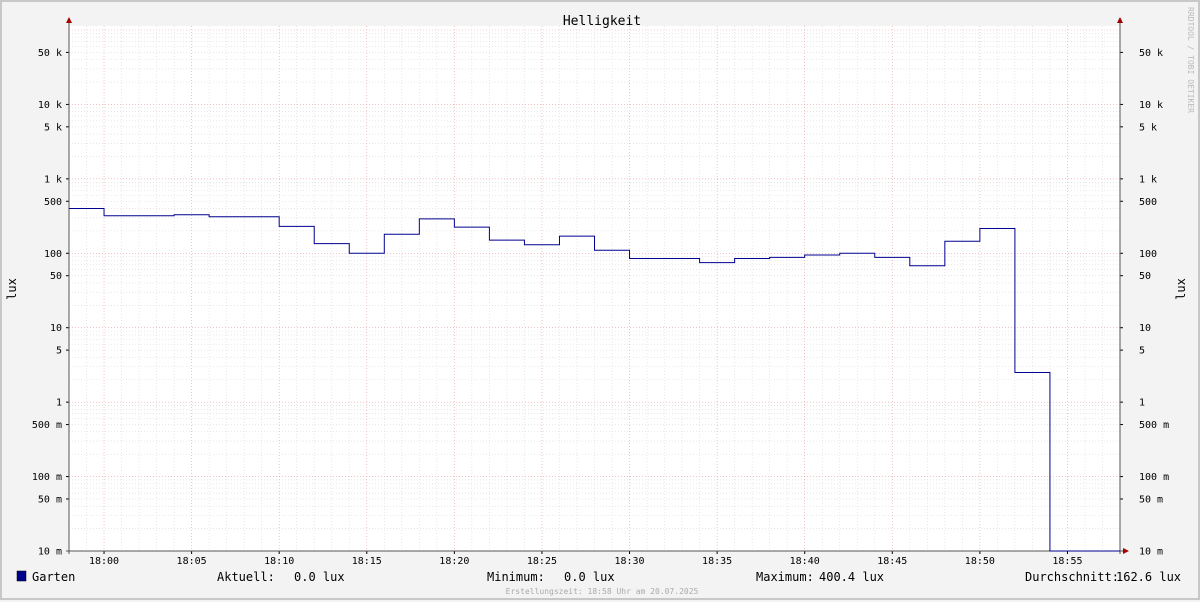 The height and width of the screenshot is (602, 1200). What do you see at coordinates (1154, 477) in the screenshot?
I see `y-tick-label-right: 100 m` at bounding box center [1154, 477].